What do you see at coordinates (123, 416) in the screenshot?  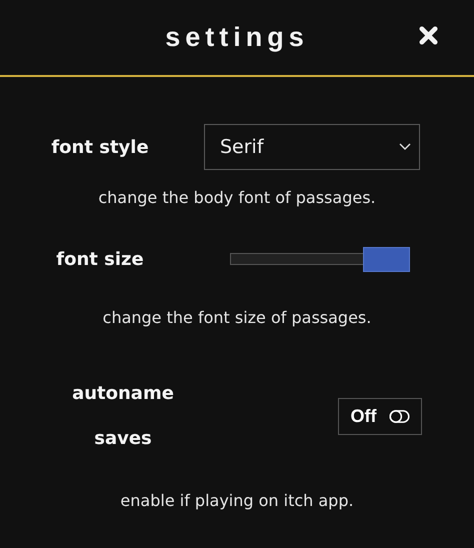 I see `setting-label: autoname saves` at bounding box center [123, 416].